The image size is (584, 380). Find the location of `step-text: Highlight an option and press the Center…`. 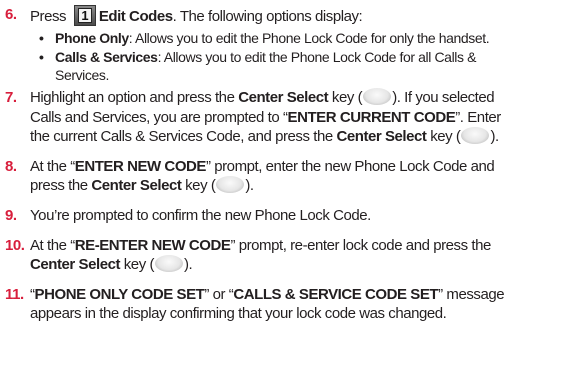

step-text: Highlight an option and press the Center… is located at coordinates (262, 97).